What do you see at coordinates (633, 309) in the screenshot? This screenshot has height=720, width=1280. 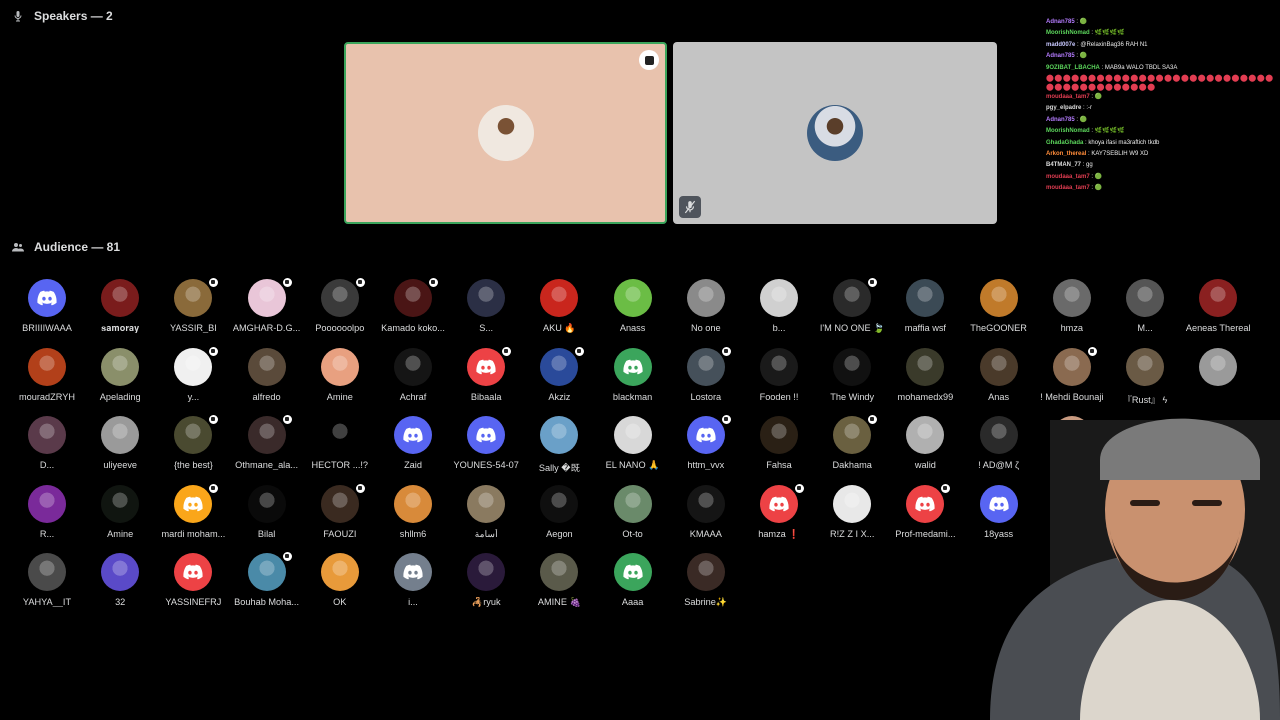 I see `audience-member: Anass` at bounding box center [633, 309].